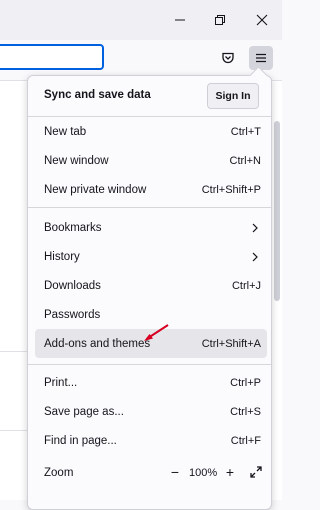  What do you see at coordinates (151, 227) in the screenshot?
I see `menu-item-bookmarks: Bookmarks` at bounding box center [151, 227].